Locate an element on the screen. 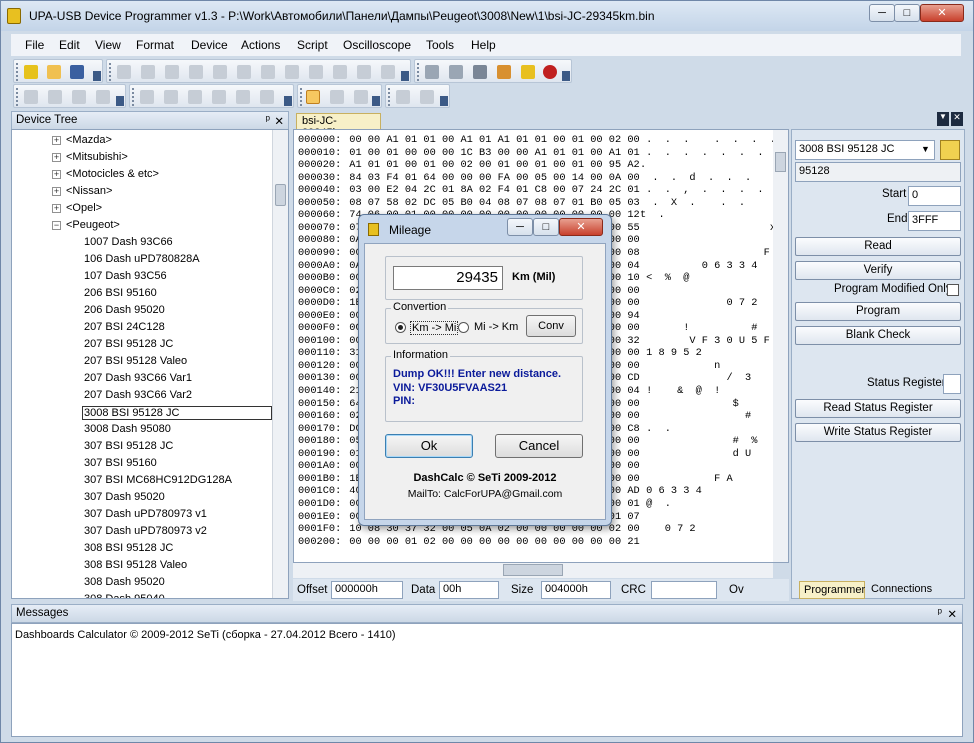 This screenshot has width=974, height=743. tree-item: 207 BSI 95128 JC is located at coordinates (128, 344).